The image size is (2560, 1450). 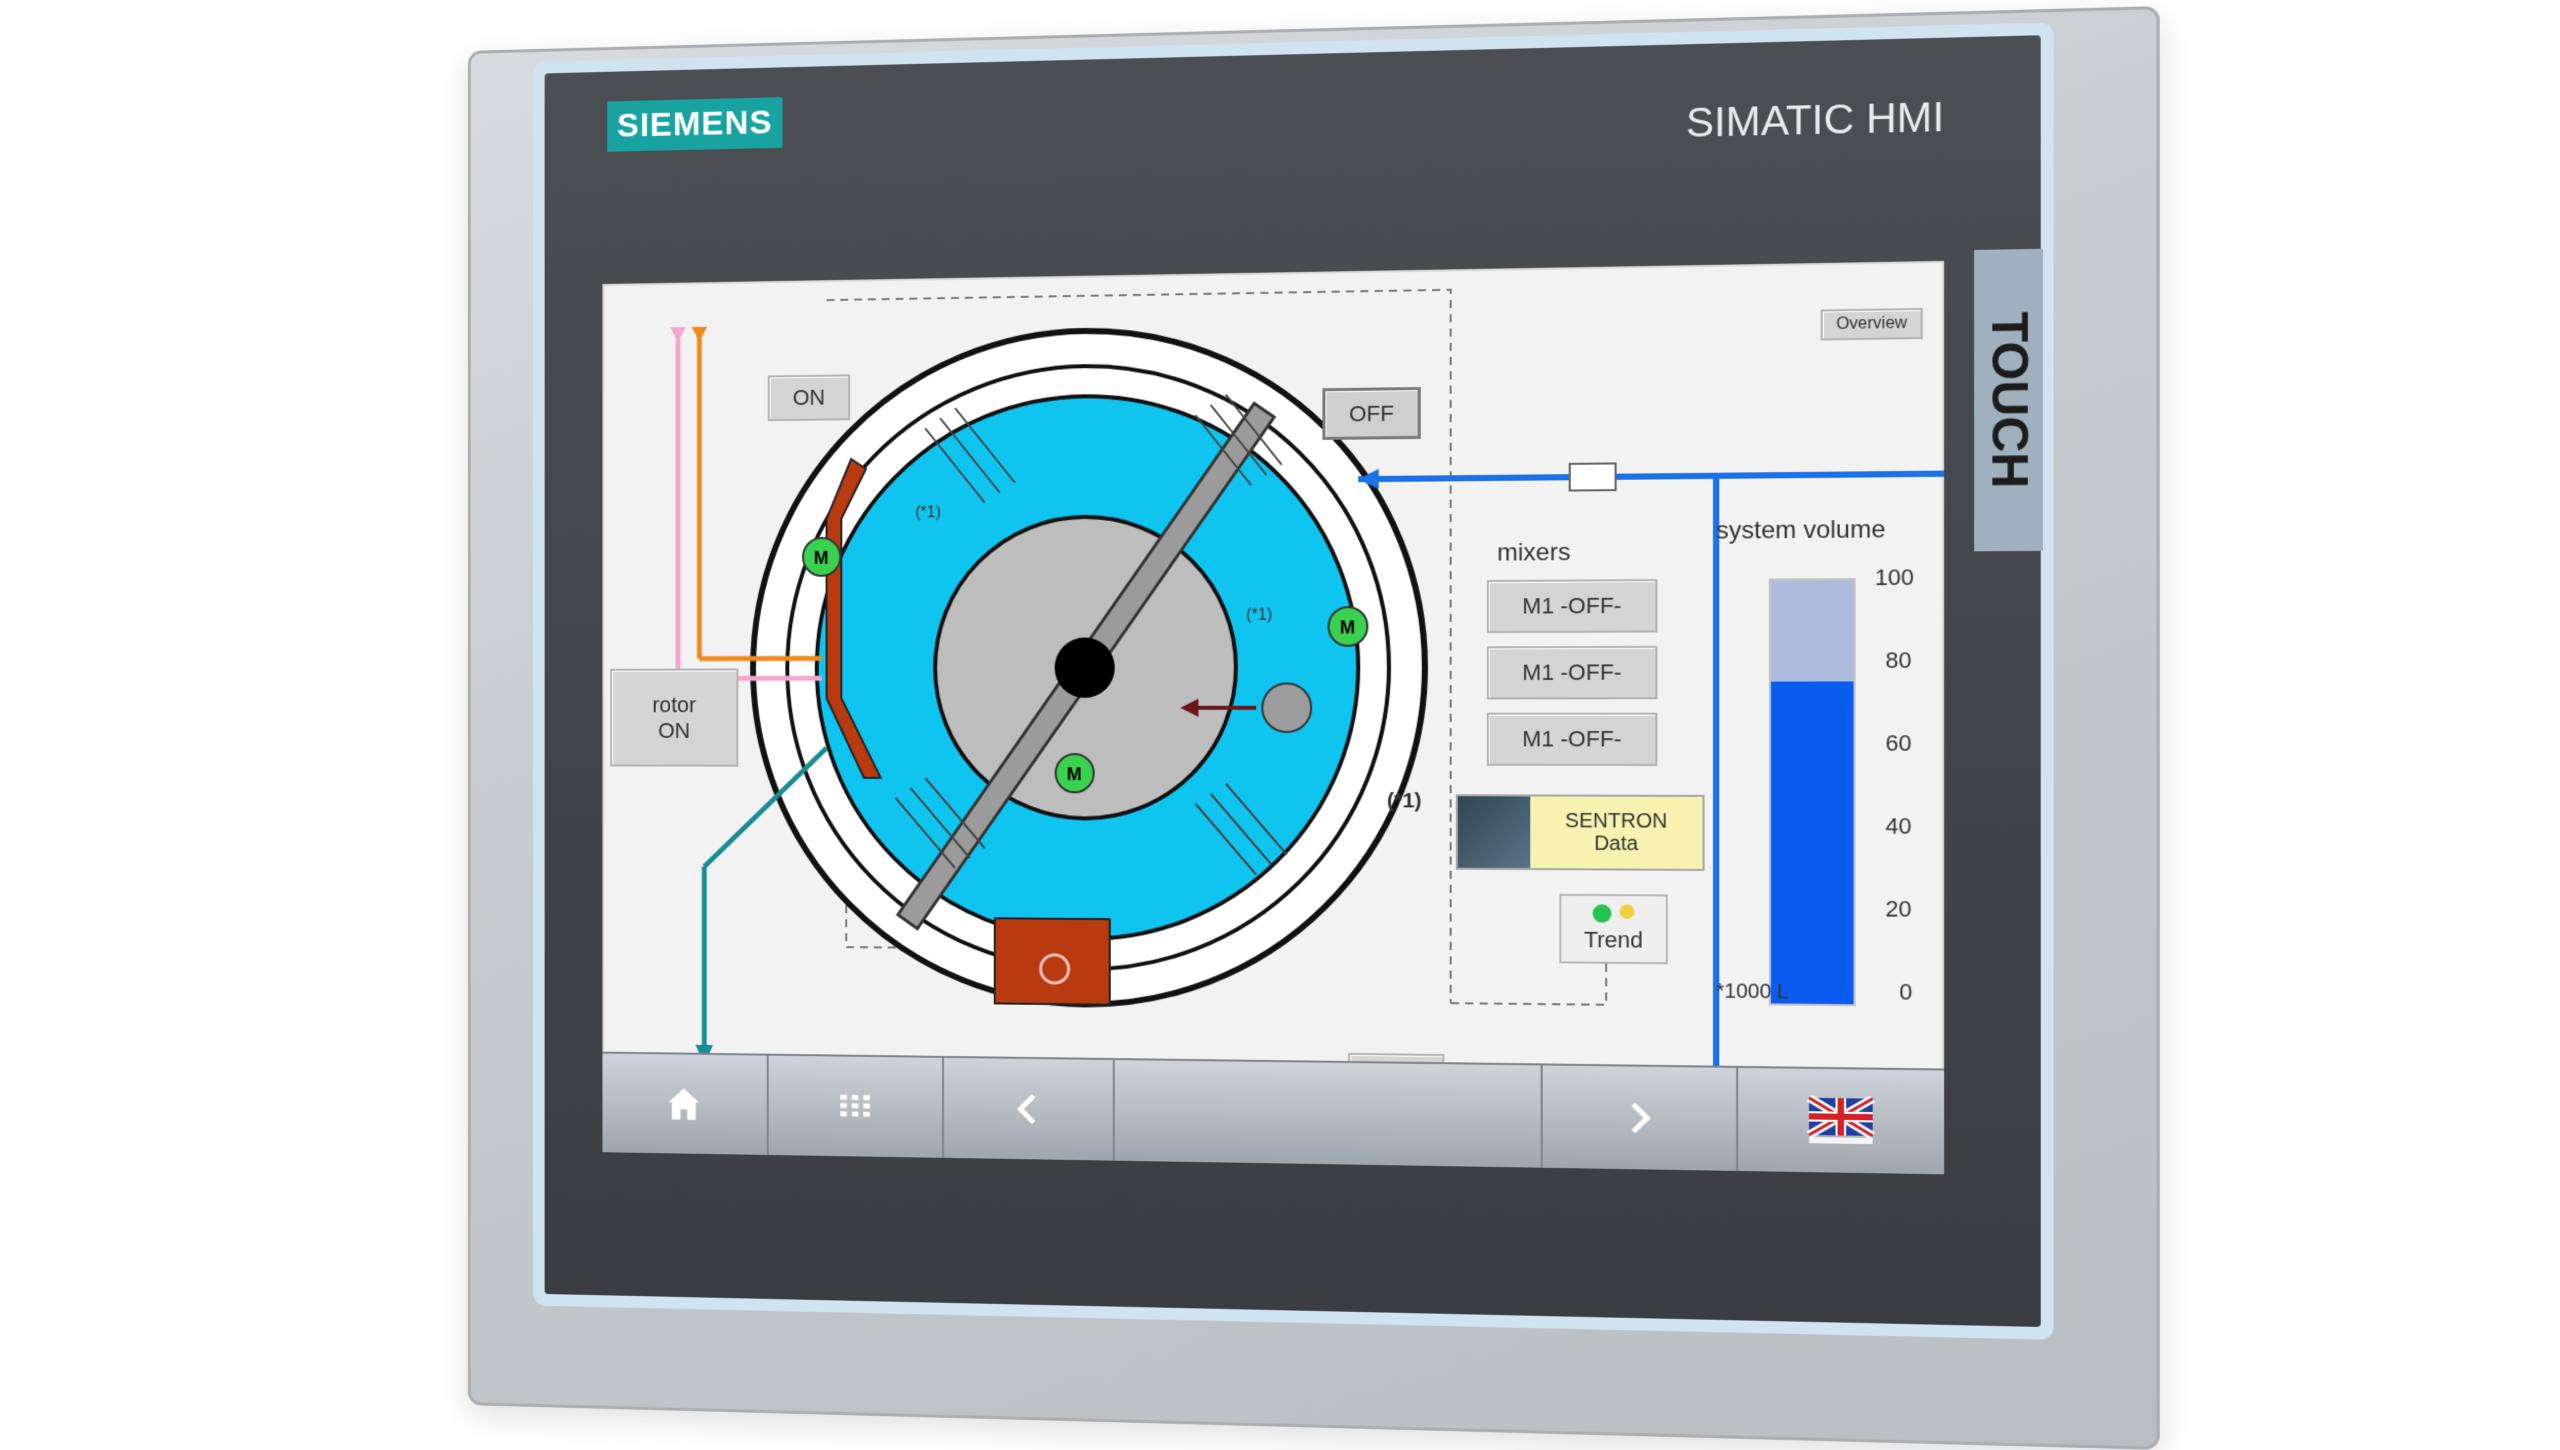 I want to click on grid-icon, so click(x=854, y=1106).